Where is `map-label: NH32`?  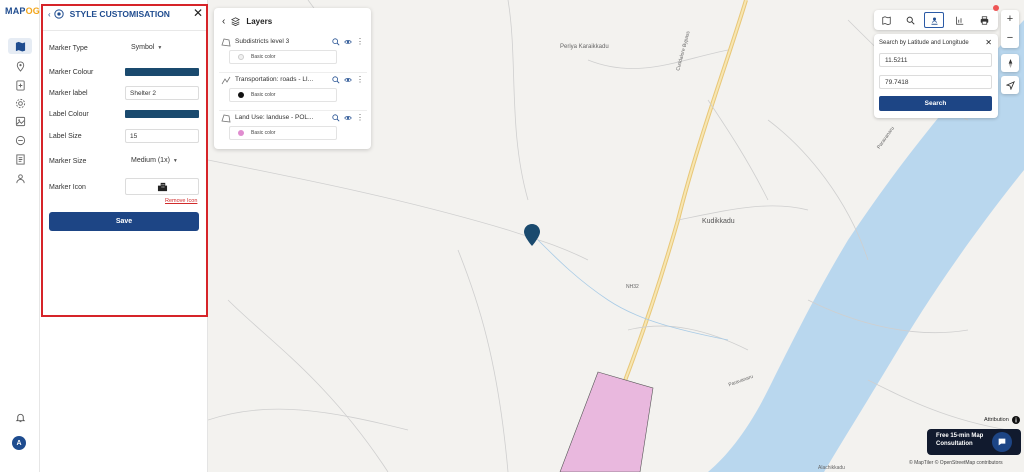 map-label: NH32 is located at coordinates (632, 287).